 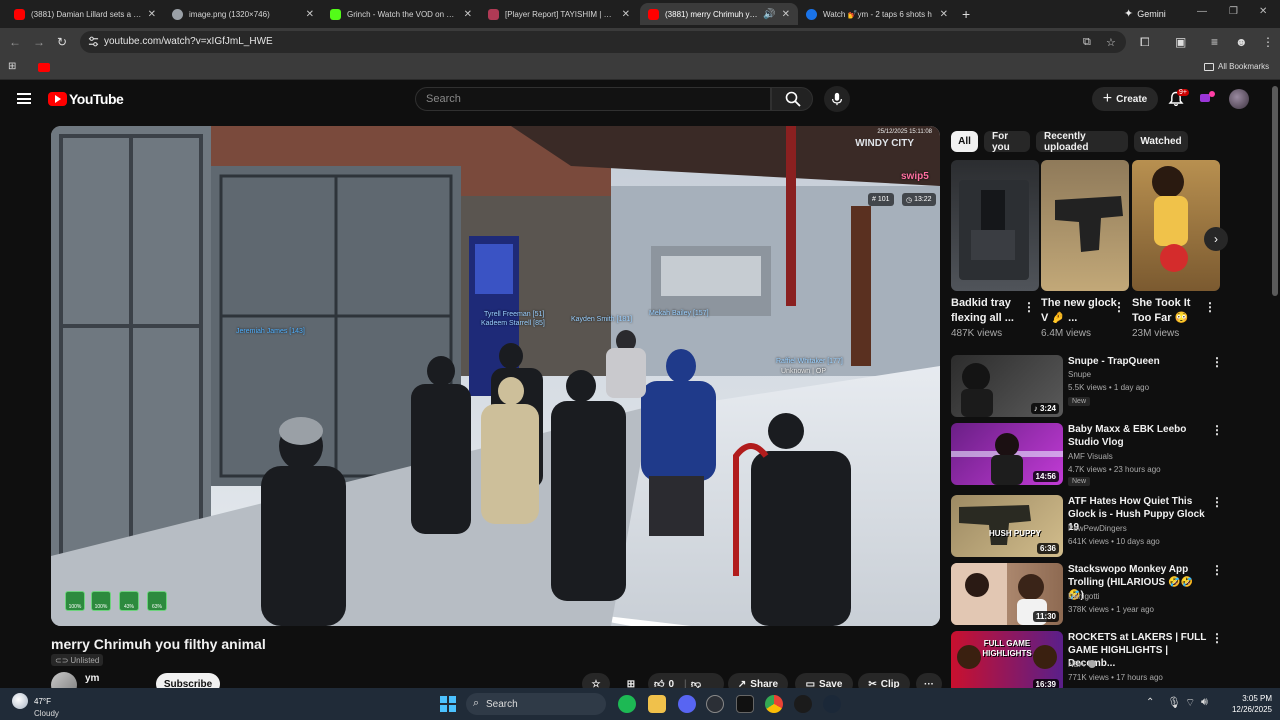 What do you see at coordinates (774, 704) in the screenshot?
I see `chrome-icon` at bounding box center [774, 704].